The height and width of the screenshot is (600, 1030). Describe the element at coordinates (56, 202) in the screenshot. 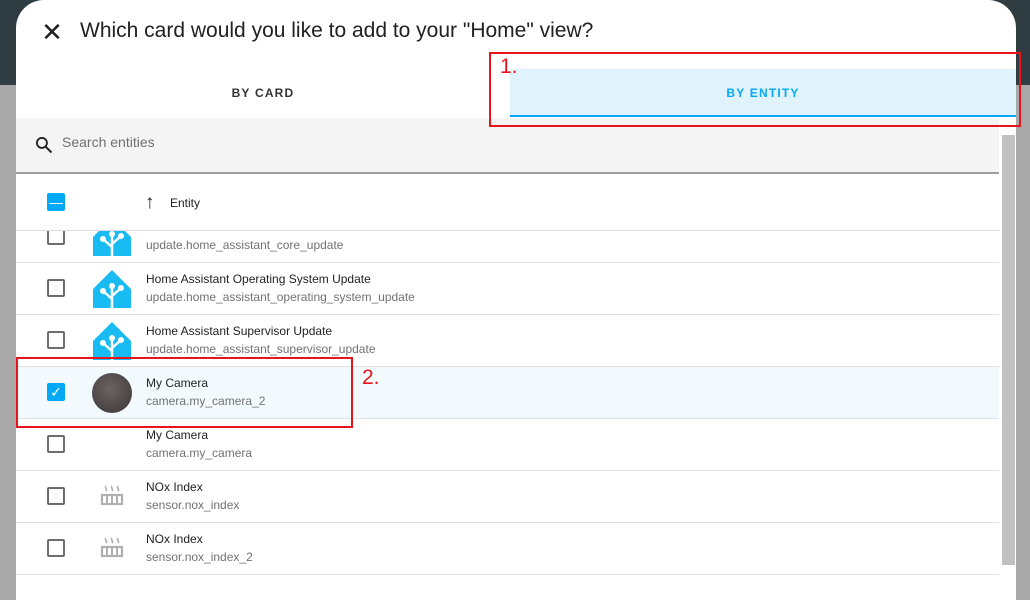

I see `select-all-checkbox: —` at that location.